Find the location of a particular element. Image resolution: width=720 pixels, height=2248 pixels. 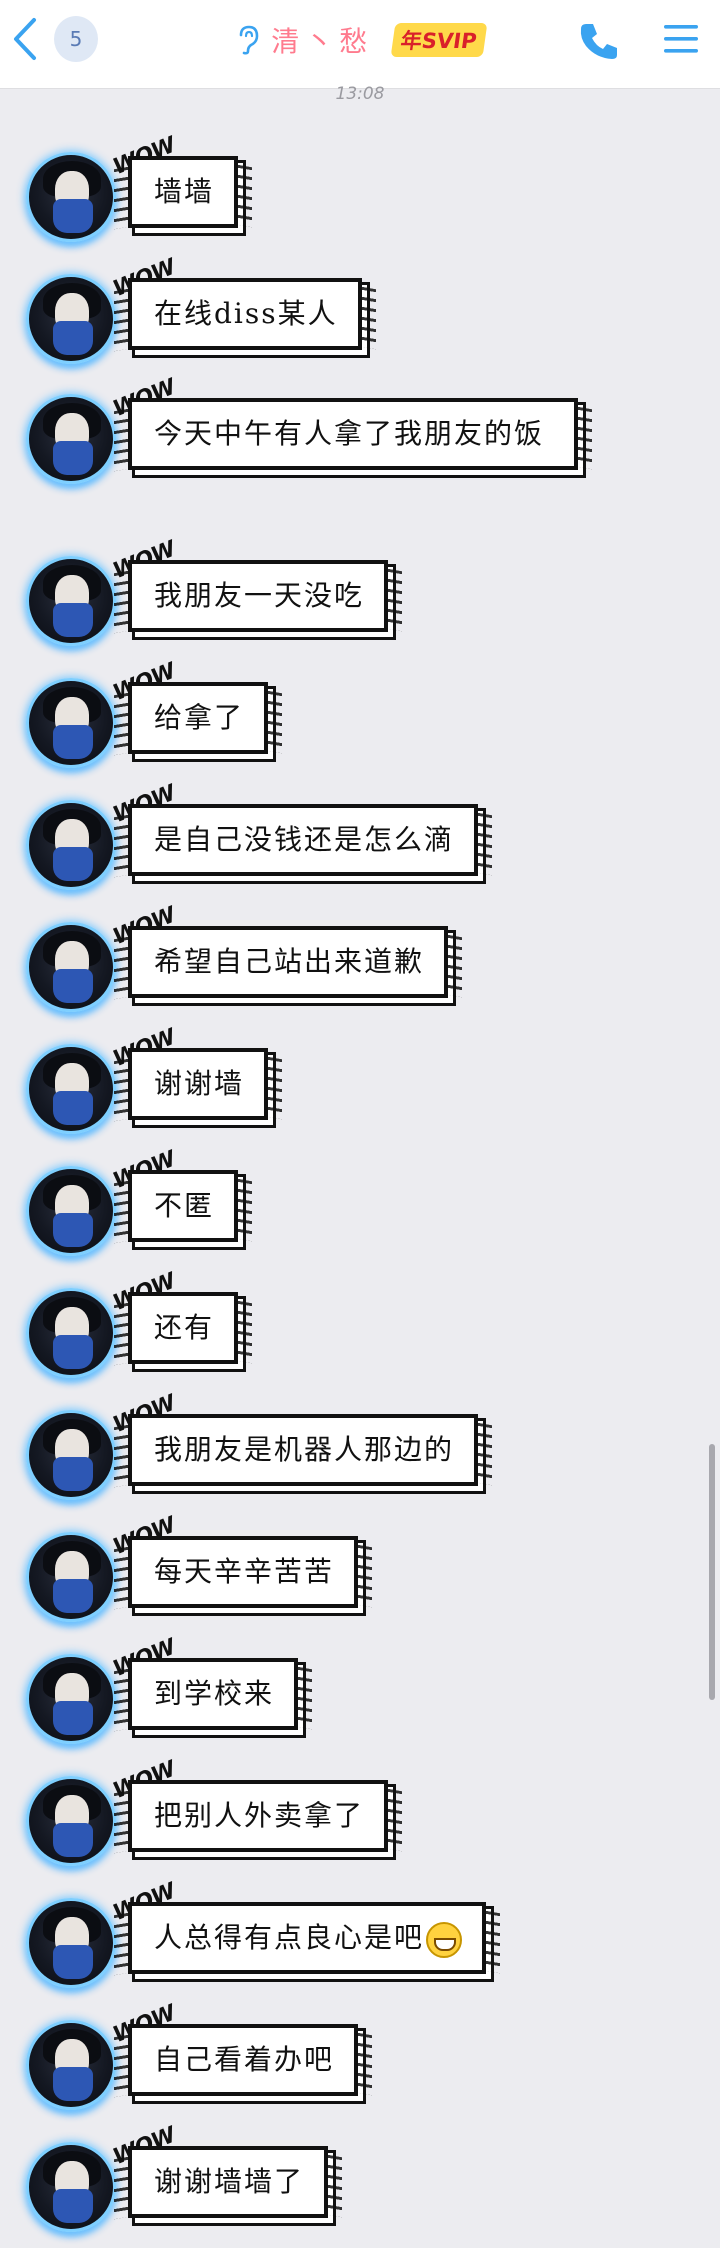

message-bubble: 把别人外卖拿了 is located at coordinates (258, 1816).